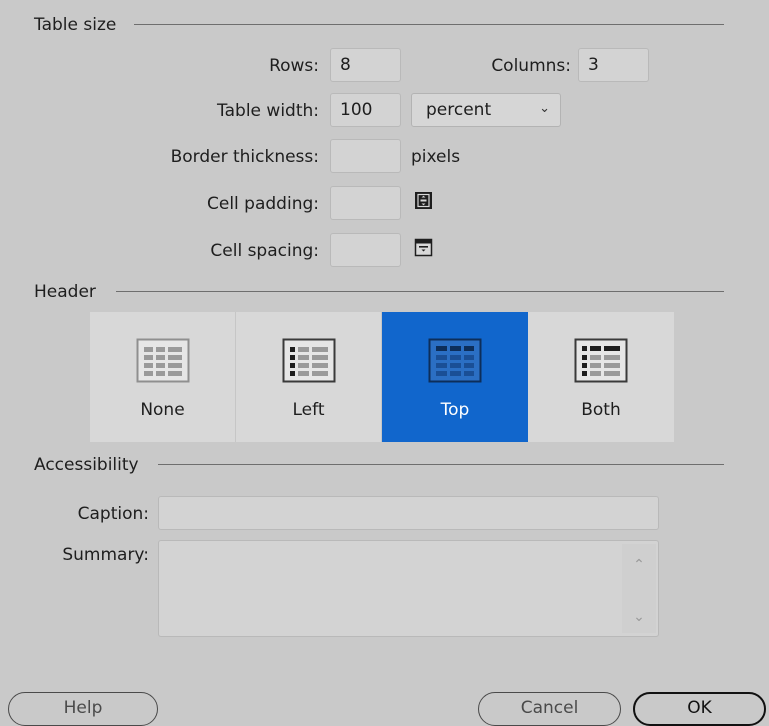 Image resolution: width=769 pixels, height=726 pixels. Describe the element at coordinates (83, 709) in the screenshot. I see `help-button: Help` at that location.